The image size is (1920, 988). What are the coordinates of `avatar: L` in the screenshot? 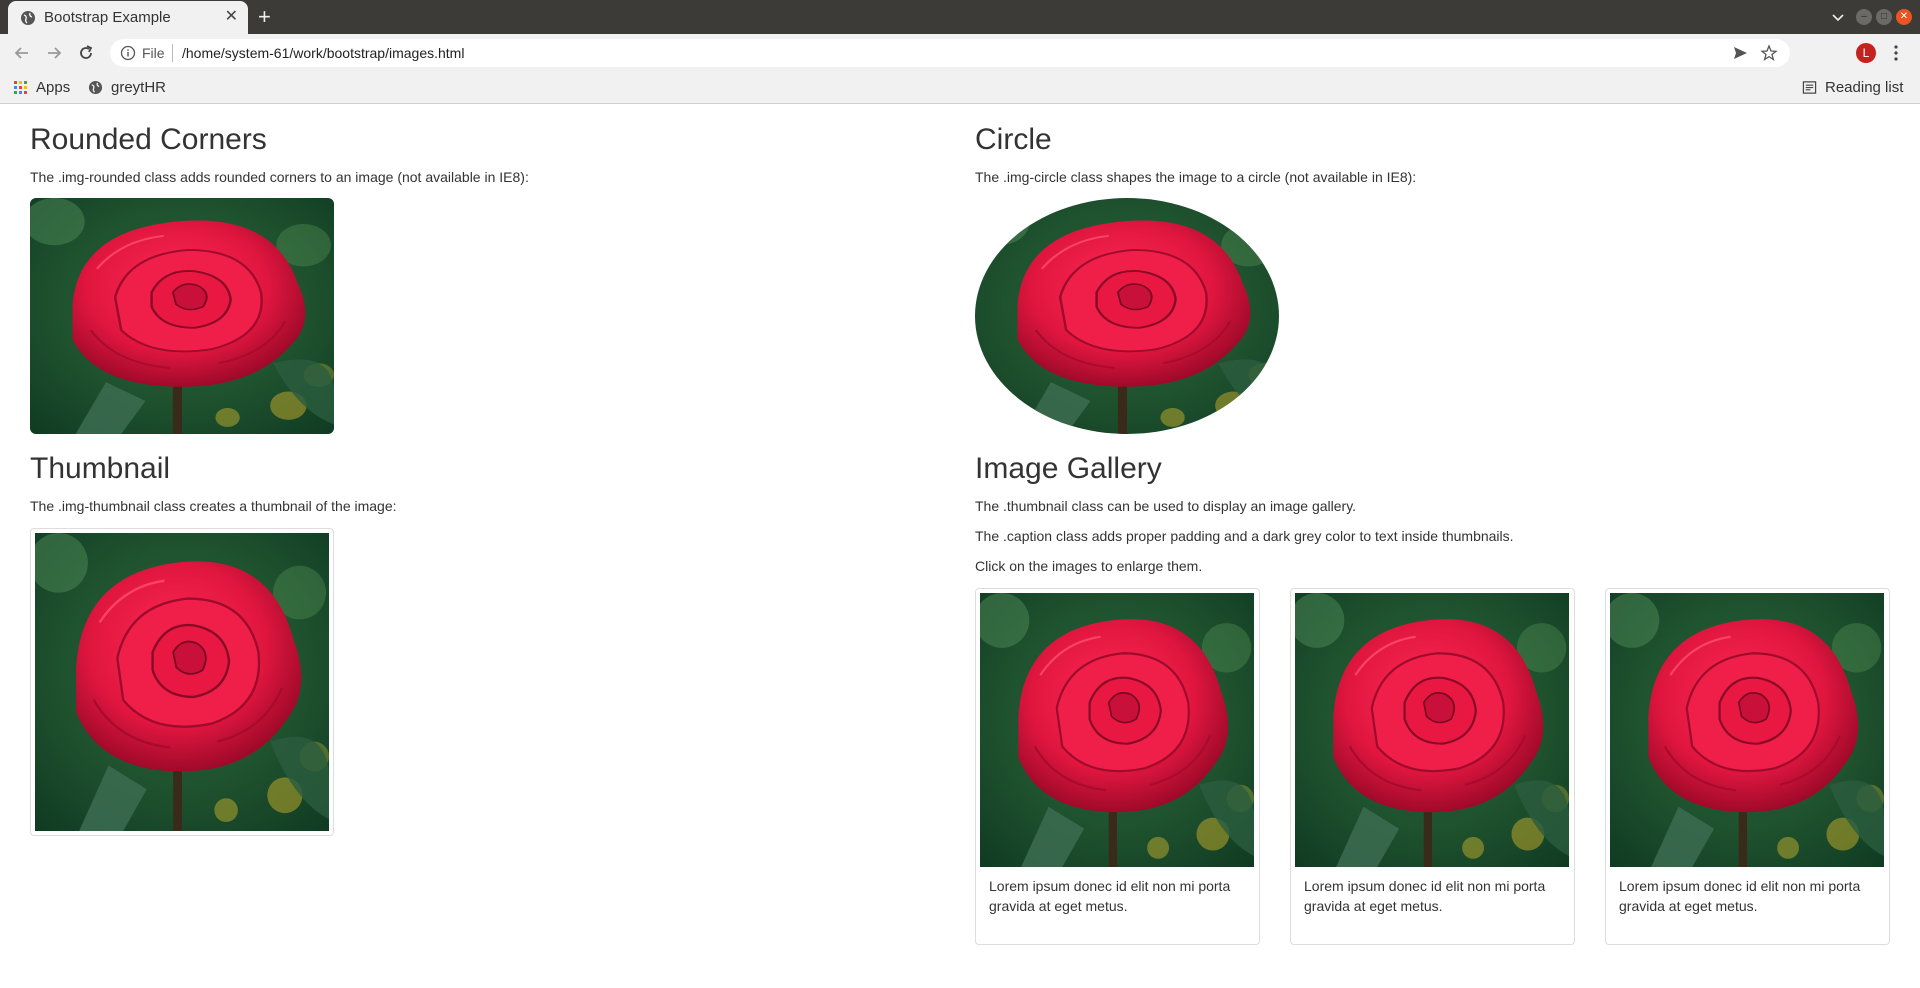 It's located at (1866, 53).